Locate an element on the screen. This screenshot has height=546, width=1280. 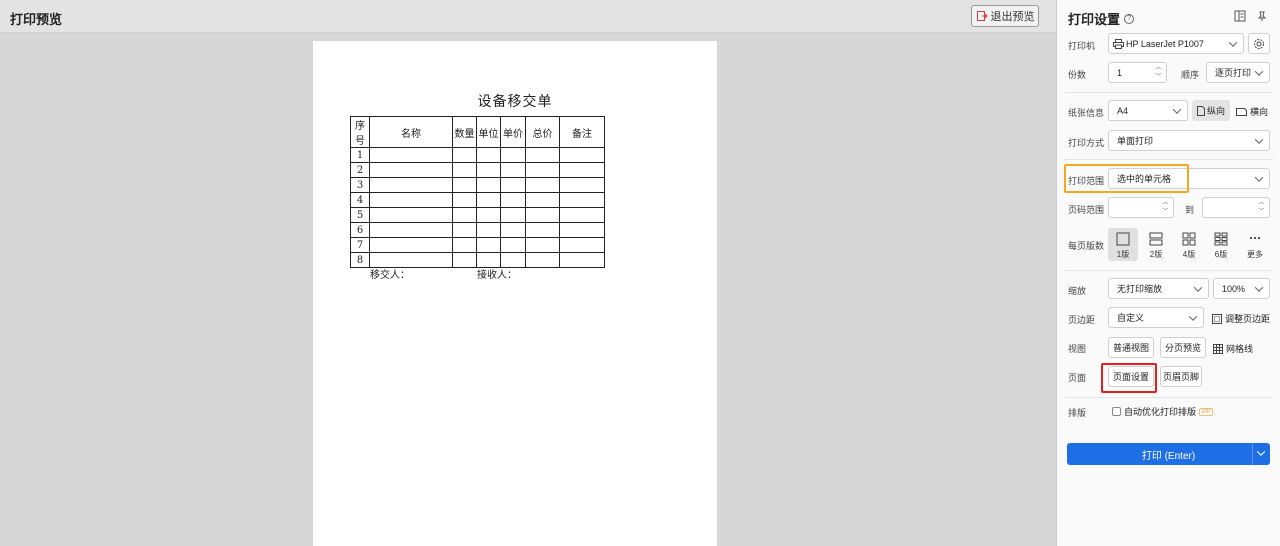
zoom-select: 100% is located at coordinates (1241, 288).